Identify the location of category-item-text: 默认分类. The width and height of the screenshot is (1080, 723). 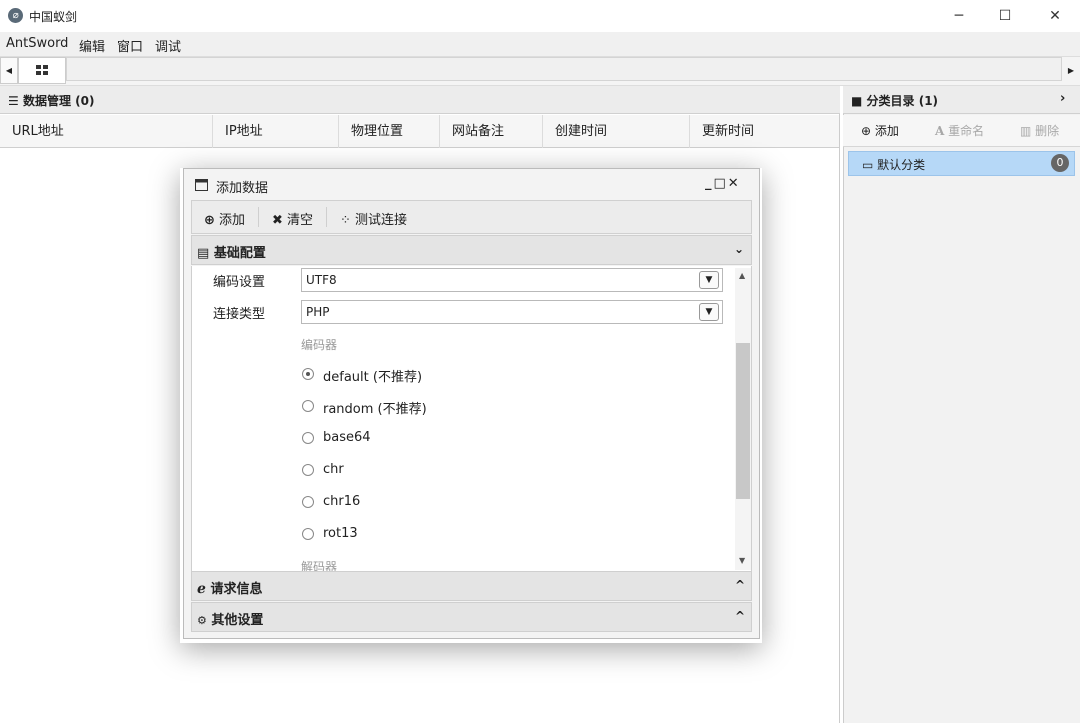
(901, 165).